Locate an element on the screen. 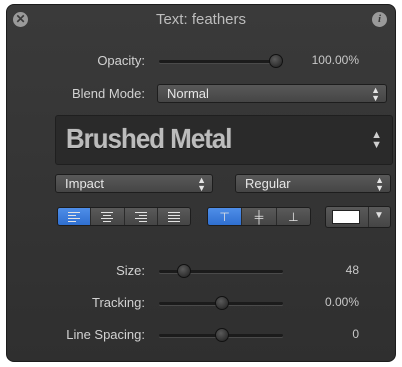 This screenshot has width=402, height=367. text-style-preset-popup: Brushed Metal ▲ ▼ is located at coordinates (224, 140).